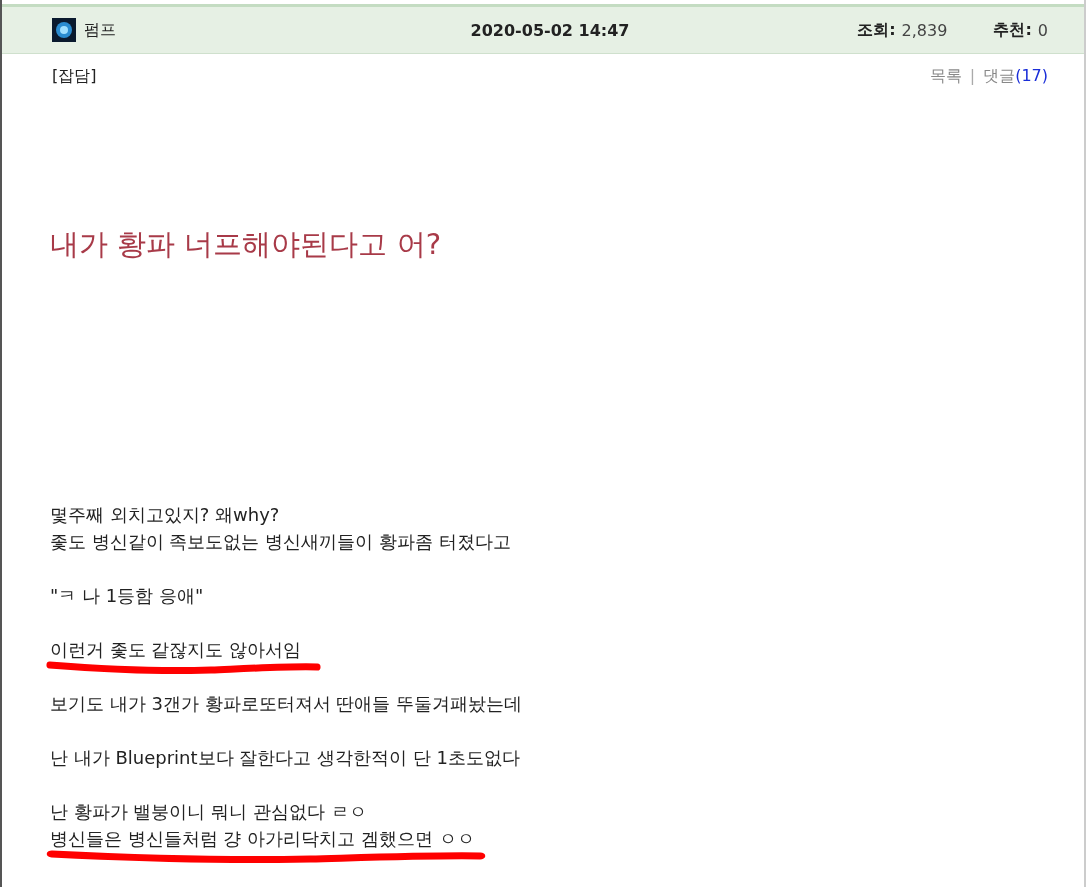 Image resolution: width=1086 pixels, height=887 pixels. I want to click on post-date: 2020-05-02 14:47, so click(550, 30).